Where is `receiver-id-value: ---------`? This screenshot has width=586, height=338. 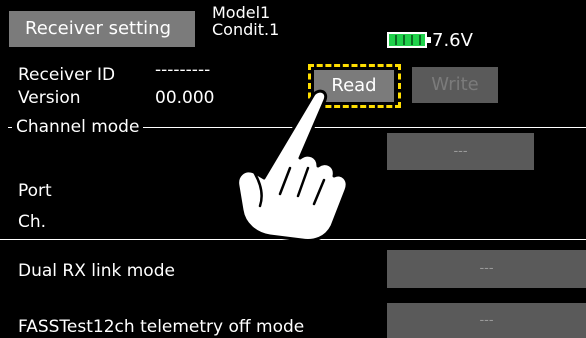 receiver-id-value: --------- is located at coordinates (183, 70).